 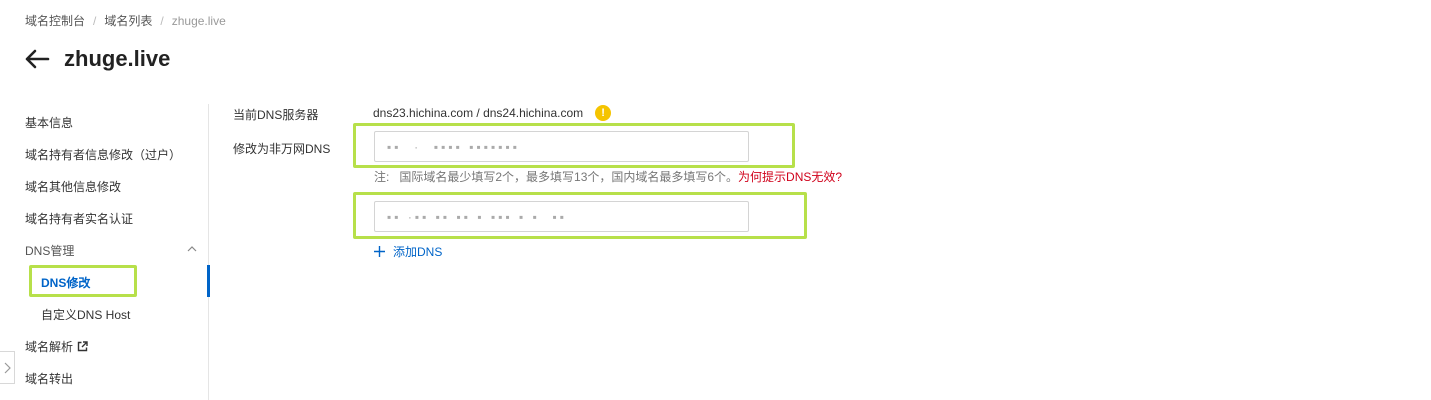 I want to click on breadcrumb: 域名控制台 / 域名列表 / zhuge.live, so click(x=125, y=20).